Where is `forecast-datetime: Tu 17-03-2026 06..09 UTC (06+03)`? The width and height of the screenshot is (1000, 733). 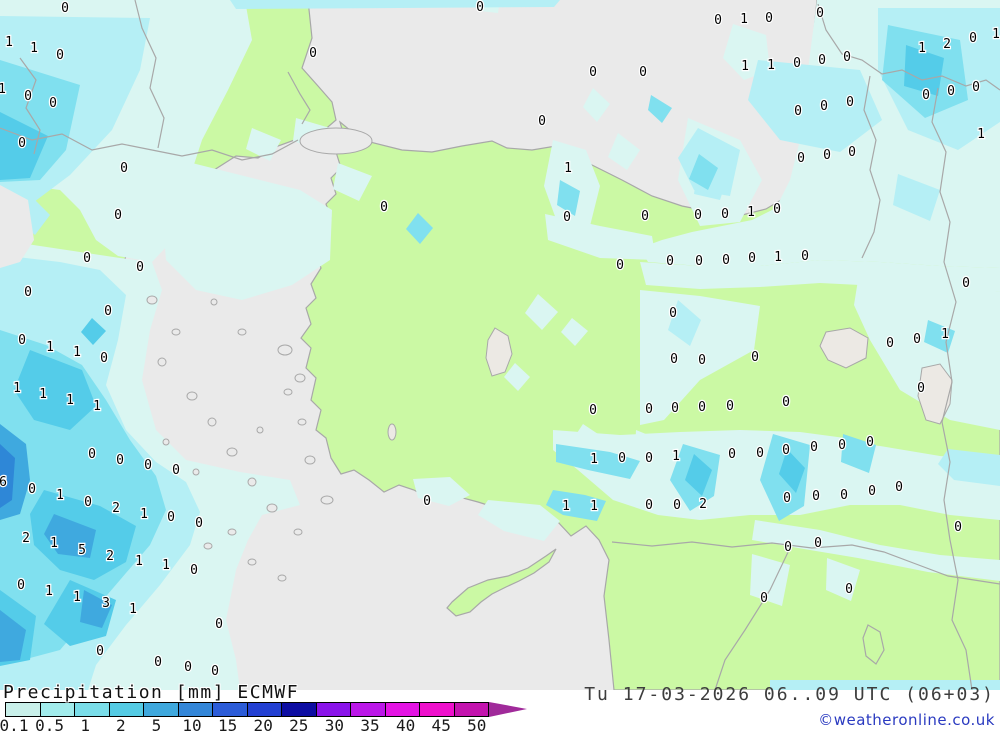
forecast-datetime: Tu 17-03-2026 06..09 UTC (06+03) is located at coordinates (789, 694).